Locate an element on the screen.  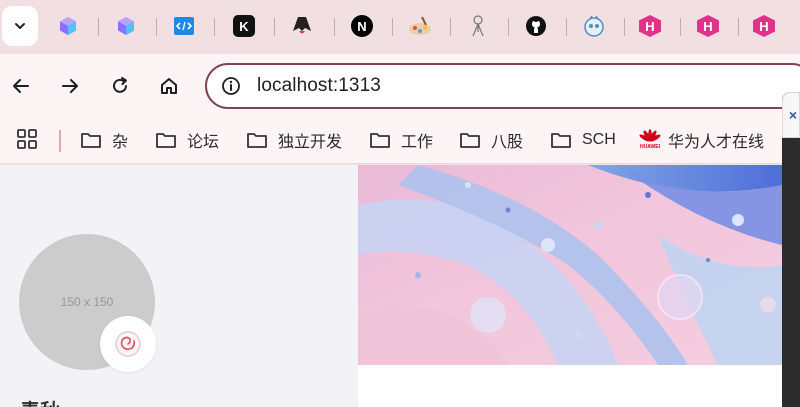
bookmark-huawei-talent: HUAWEI 华为人才在线 is located at coordinates (701, 140).